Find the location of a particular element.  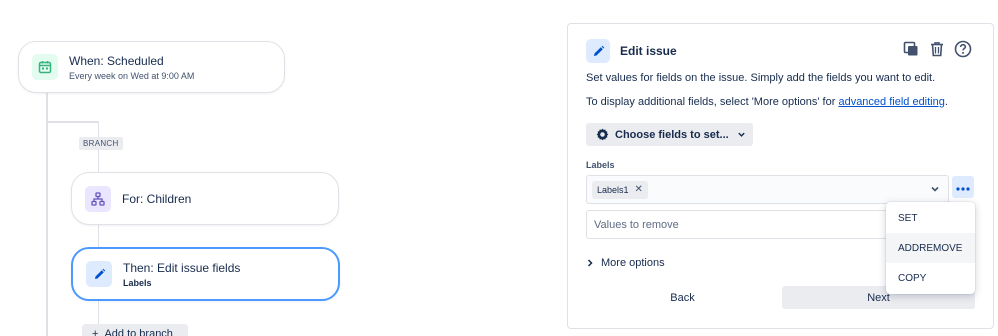

panel-toolbar is located at coordinates (937, 49).